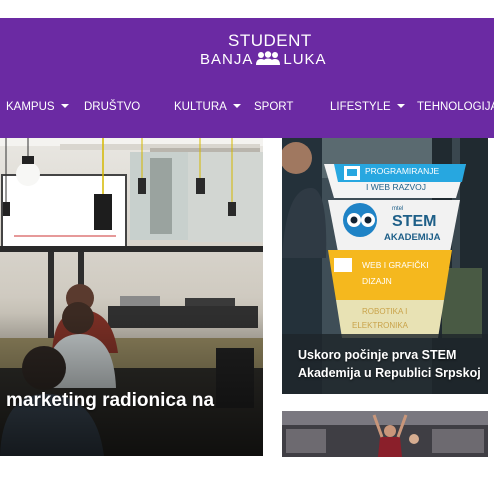  I want to click on nav-label: TEHNOLOGIJA, so click(455, 107).